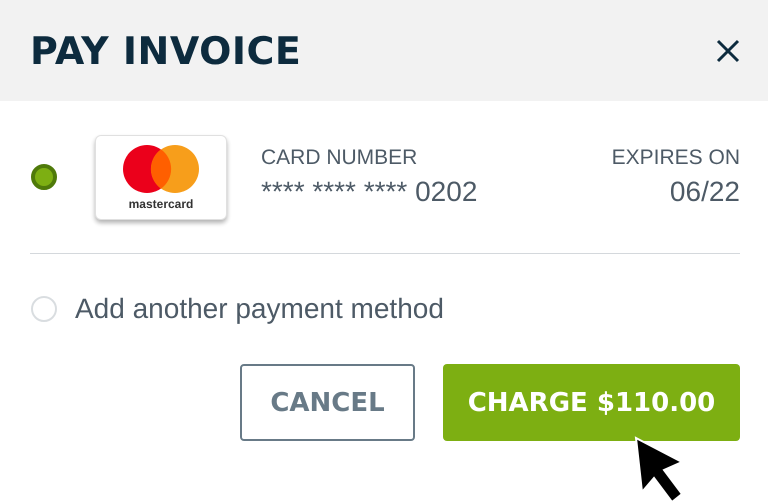  What do you see at coordinates (676, 158) in the screenshot?
I see `expiry-label: EXPIRES ON` at bounding box center [676, 158].